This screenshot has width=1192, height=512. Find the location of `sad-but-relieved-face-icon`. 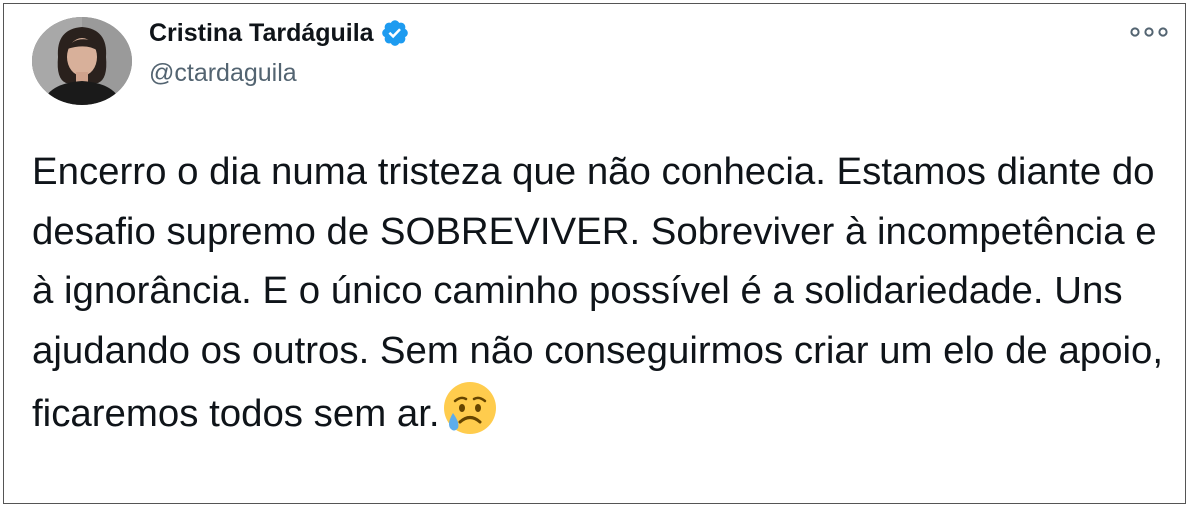

sad-but-relieved-face-icon is located at coordinates (470, 417).